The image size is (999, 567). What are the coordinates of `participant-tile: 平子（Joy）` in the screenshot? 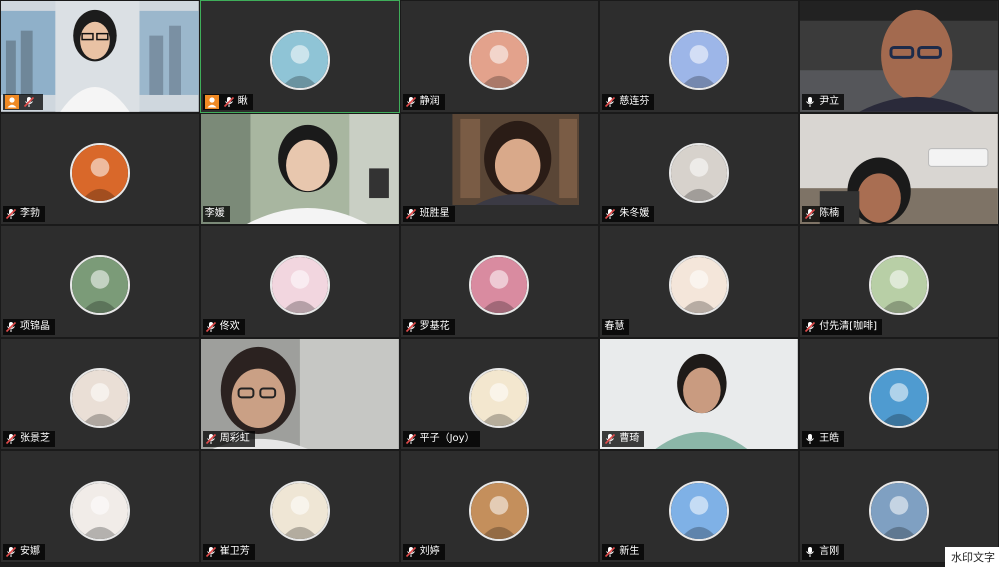 It's located at (499, 394).